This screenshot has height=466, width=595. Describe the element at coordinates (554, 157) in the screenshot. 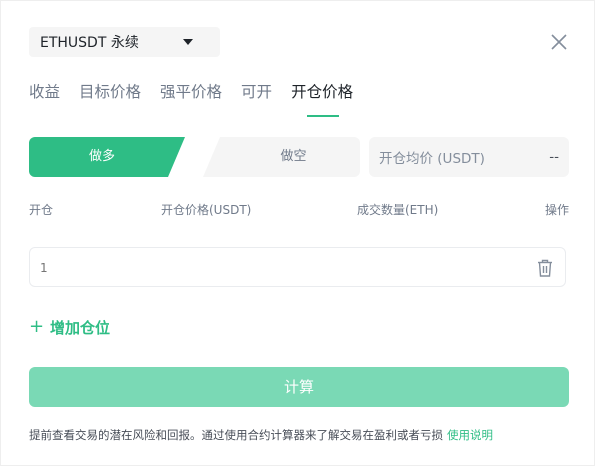

I see `avg-open-price-value: --` at that location.